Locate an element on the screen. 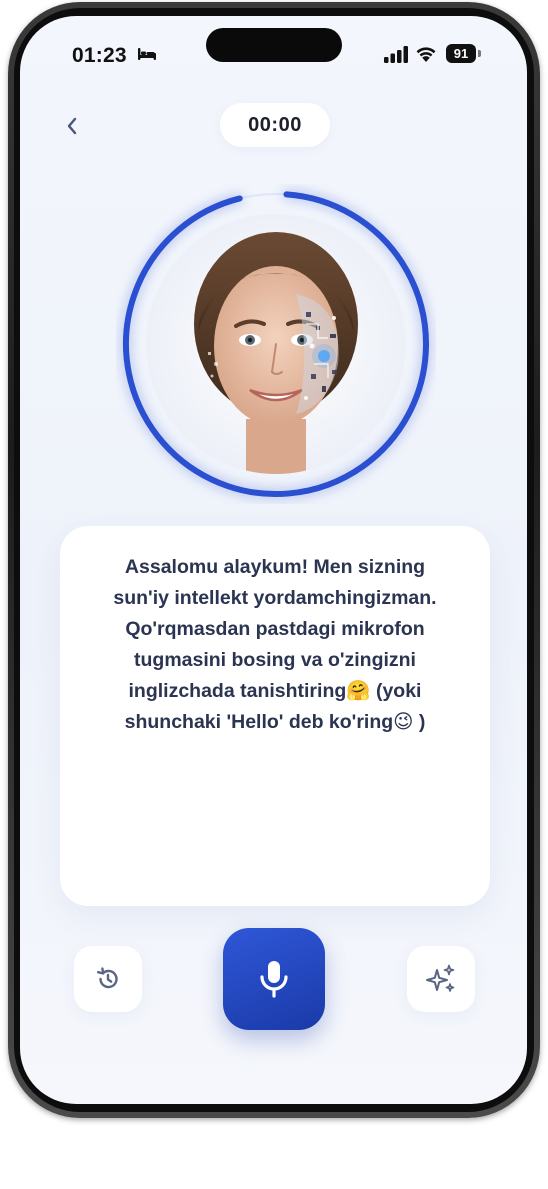 This screenshot has width=548, height=1189. wifi-icon is located at coordinates (426, 54).